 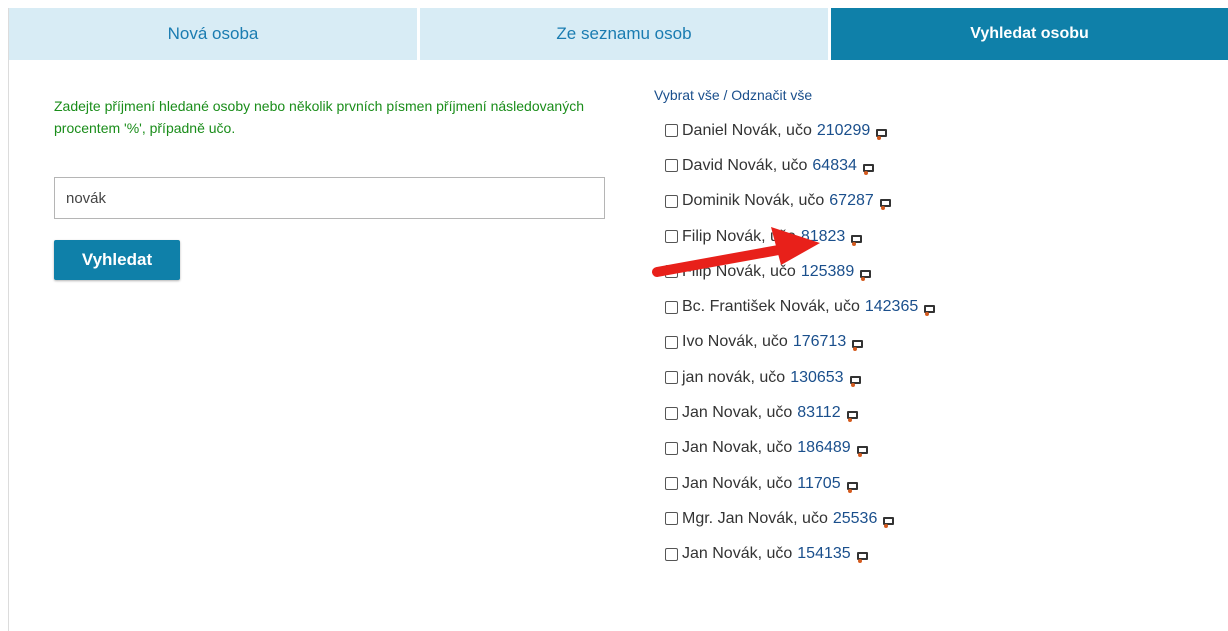 What do you see at coordinates (891, 307) in the screenshot?
I see `result-uco-link: 142365` at bounding box center [891, 307].